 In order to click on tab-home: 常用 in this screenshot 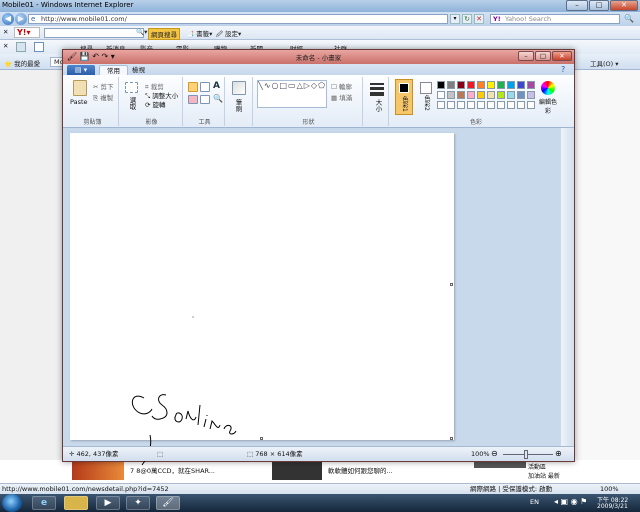, I will do `click(113, 70)`.